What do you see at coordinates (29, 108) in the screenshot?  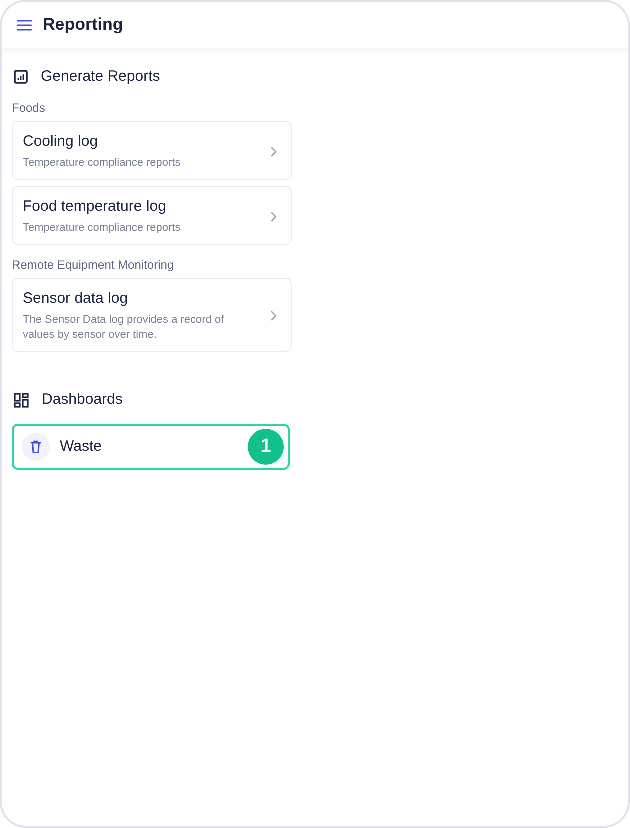 I see `group-label: Foods` at bounding box center [29, 108].